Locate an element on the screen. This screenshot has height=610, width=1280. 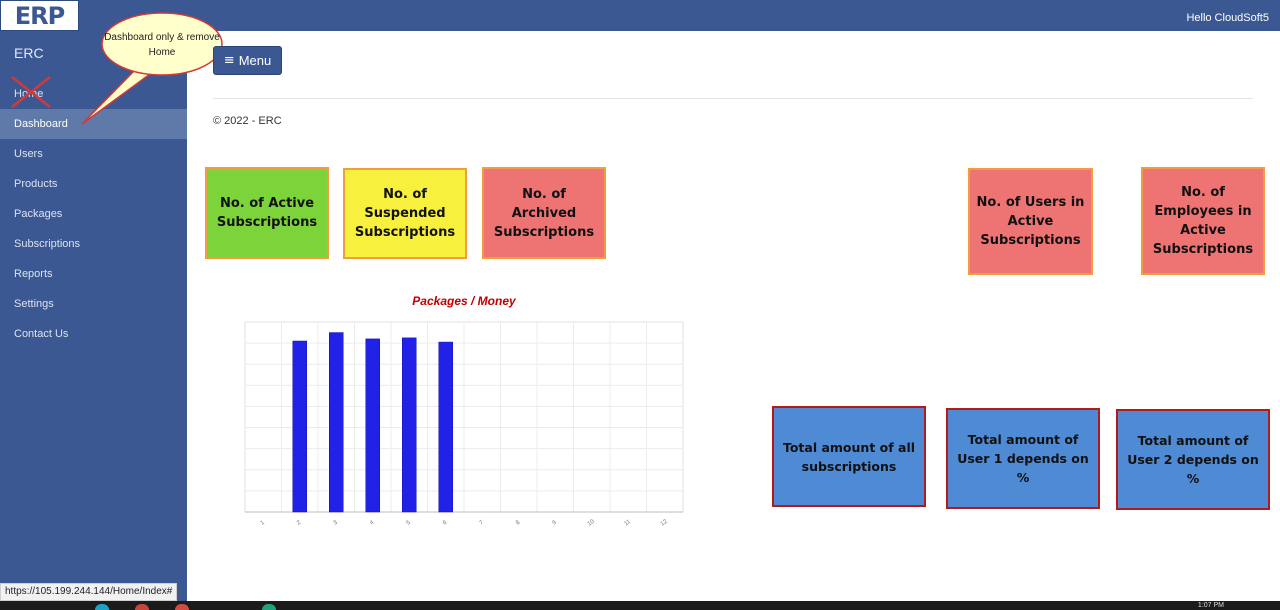
total-amount-user1-card: Total amount of User 1 depends on % is located at coordinates (1023, 458).